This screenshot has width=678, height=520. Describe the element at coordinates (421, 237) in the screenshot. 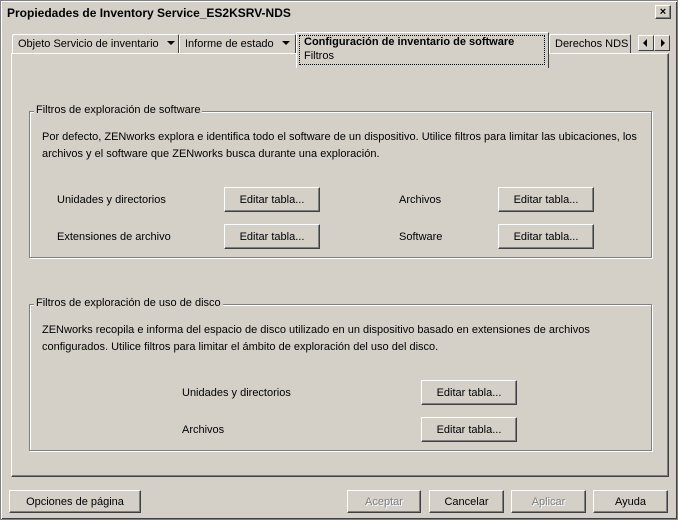

I see `label-software: Software` at that location.